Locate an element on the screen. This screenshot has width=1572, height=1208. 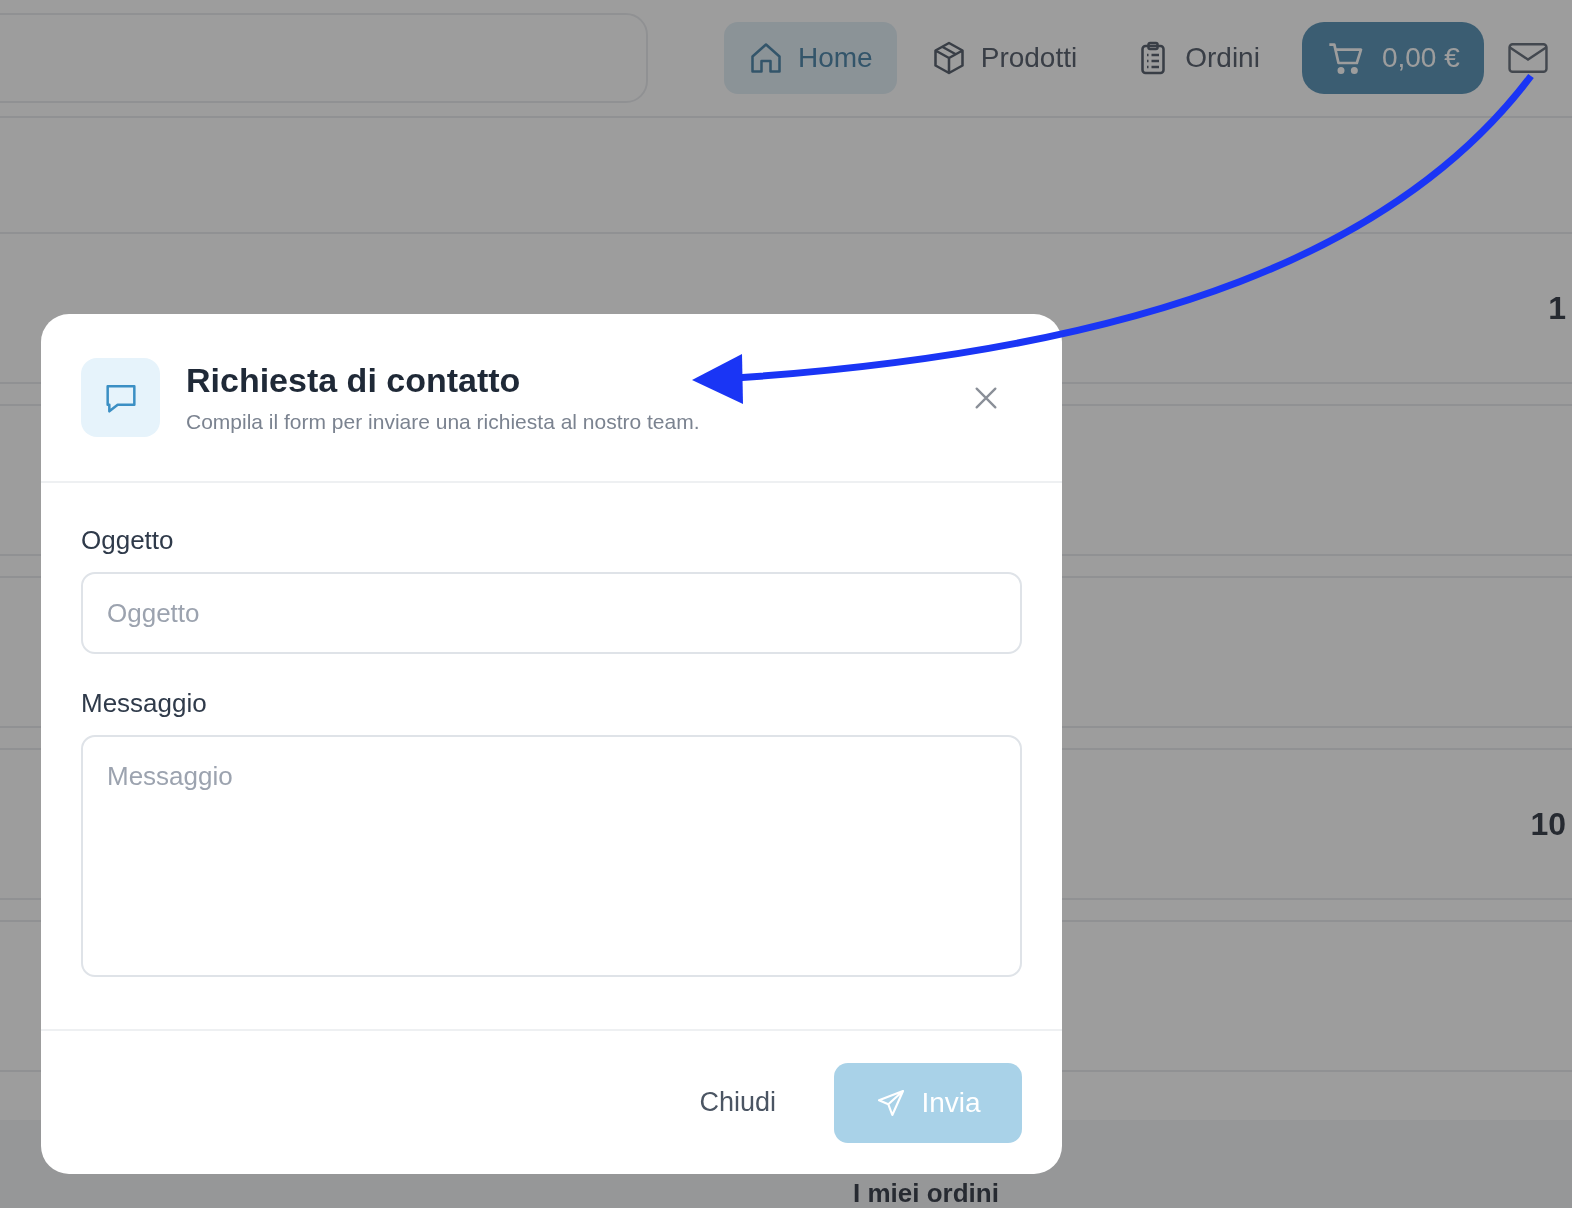
nav-link: Home is located at coordinates (810, 58).